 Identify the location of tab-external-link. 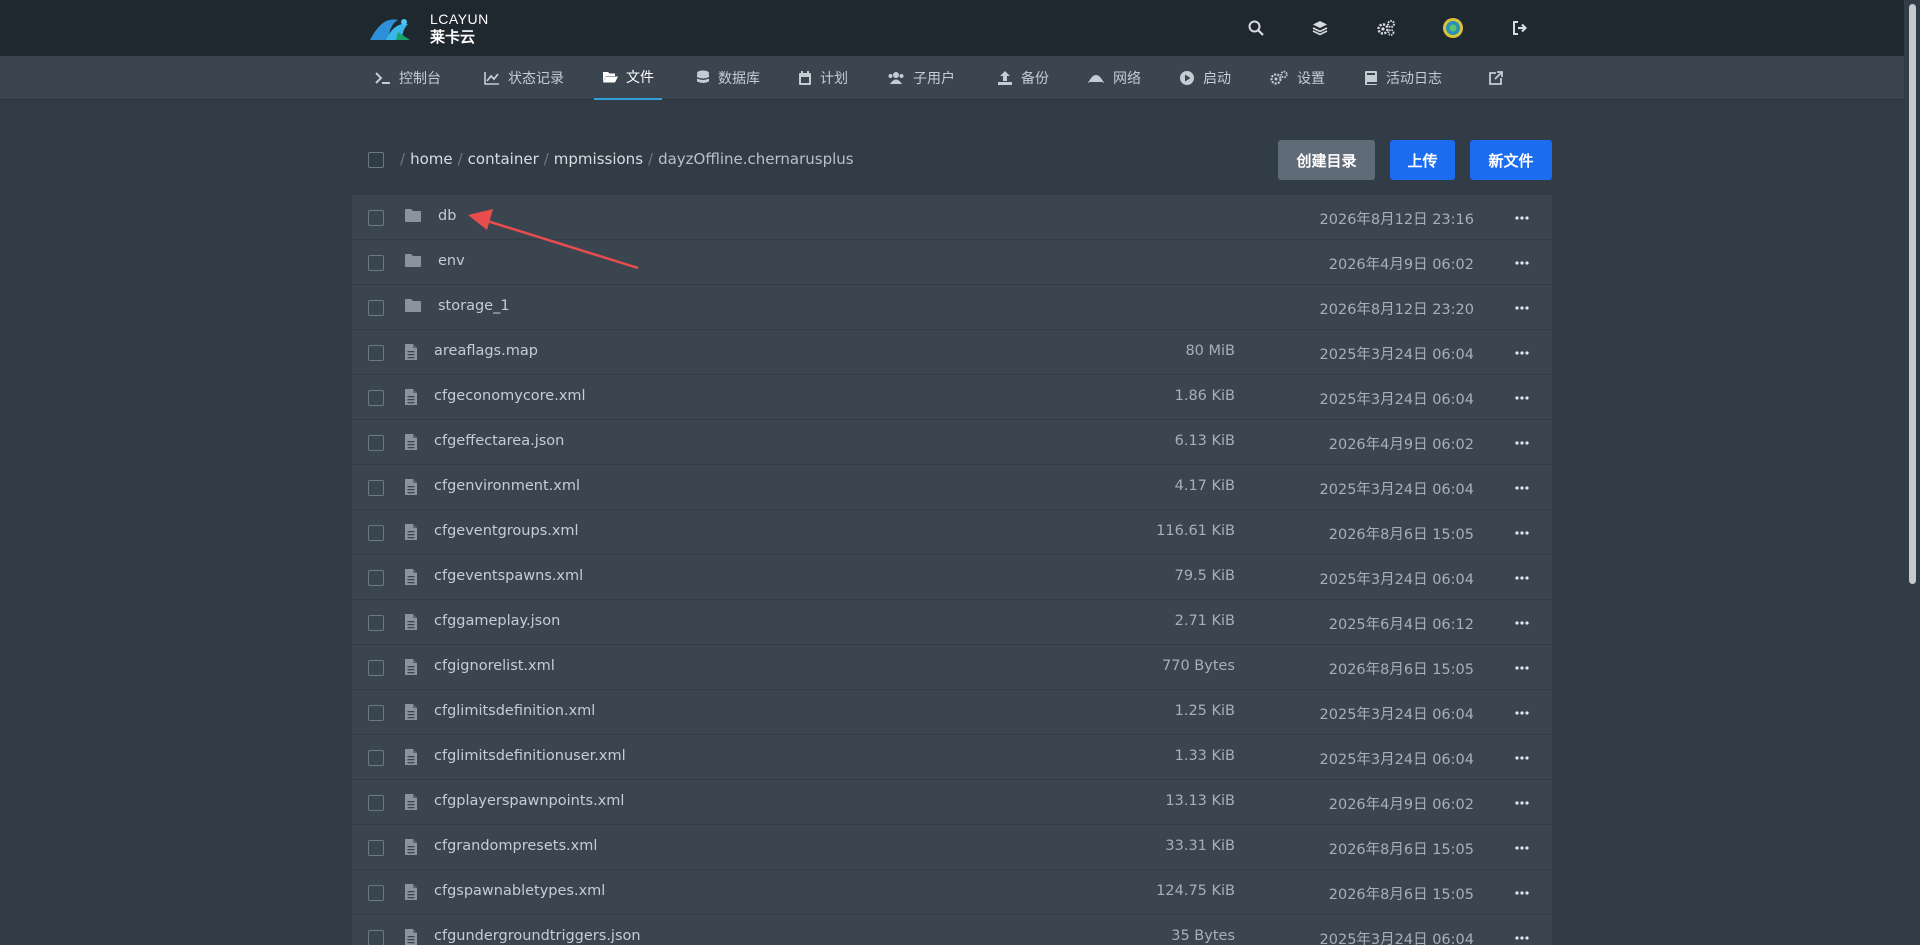
(1495, 78).